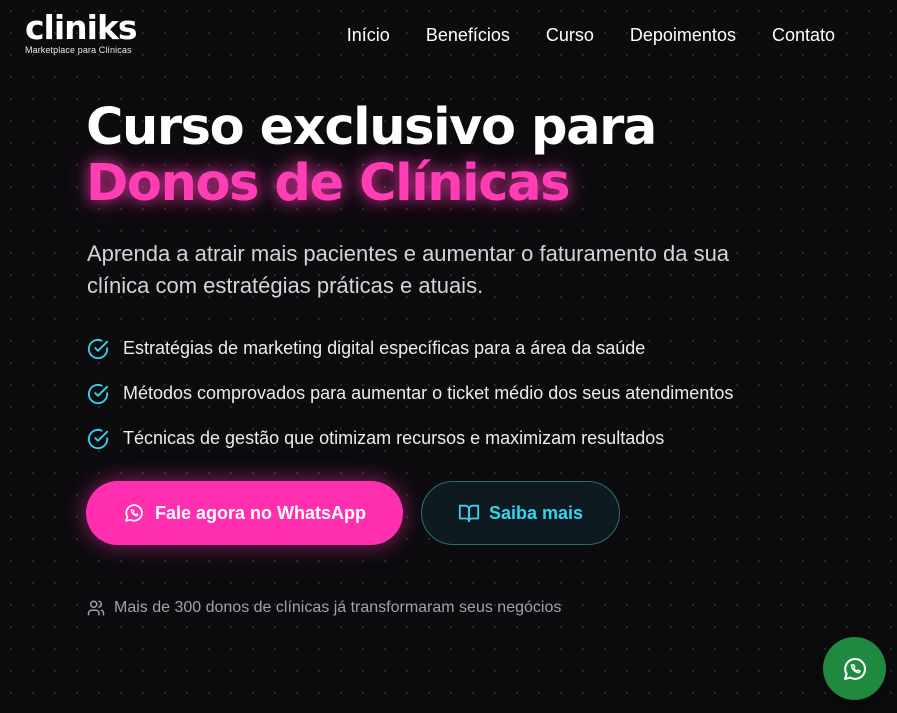 The height and width of the screenshot is (713, 897). Describe the element at coordinates (328, 183) in the screenshot. I see `hero-title-line2: Donos de Clínicas` at that location.